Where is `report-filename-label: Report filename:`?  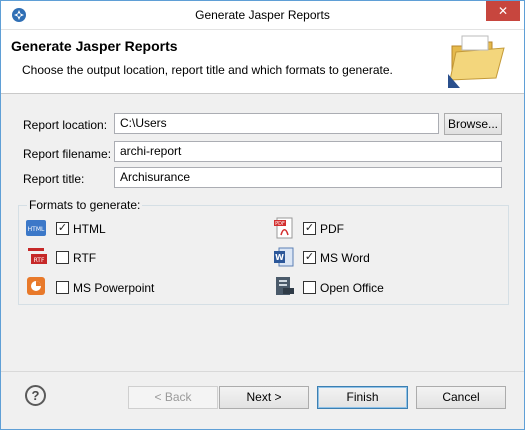
report-filename-label: Report filename: is located at coordinates (67, 154).